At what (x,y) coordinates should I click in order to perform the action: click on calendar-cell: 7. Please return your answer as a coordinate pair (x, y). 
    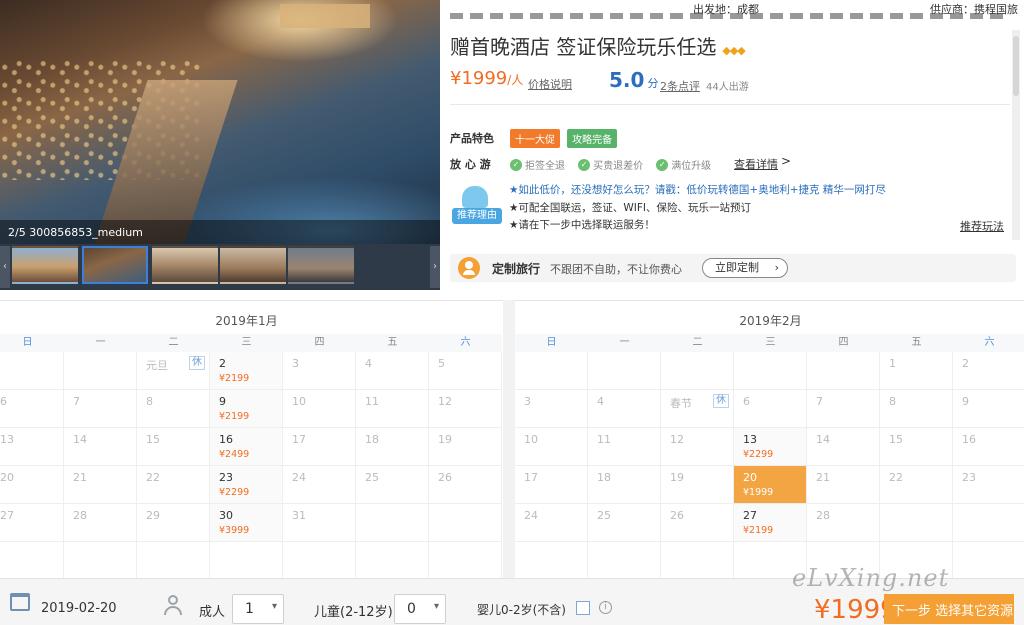
    Looking at the image, I should click on (843, 409).